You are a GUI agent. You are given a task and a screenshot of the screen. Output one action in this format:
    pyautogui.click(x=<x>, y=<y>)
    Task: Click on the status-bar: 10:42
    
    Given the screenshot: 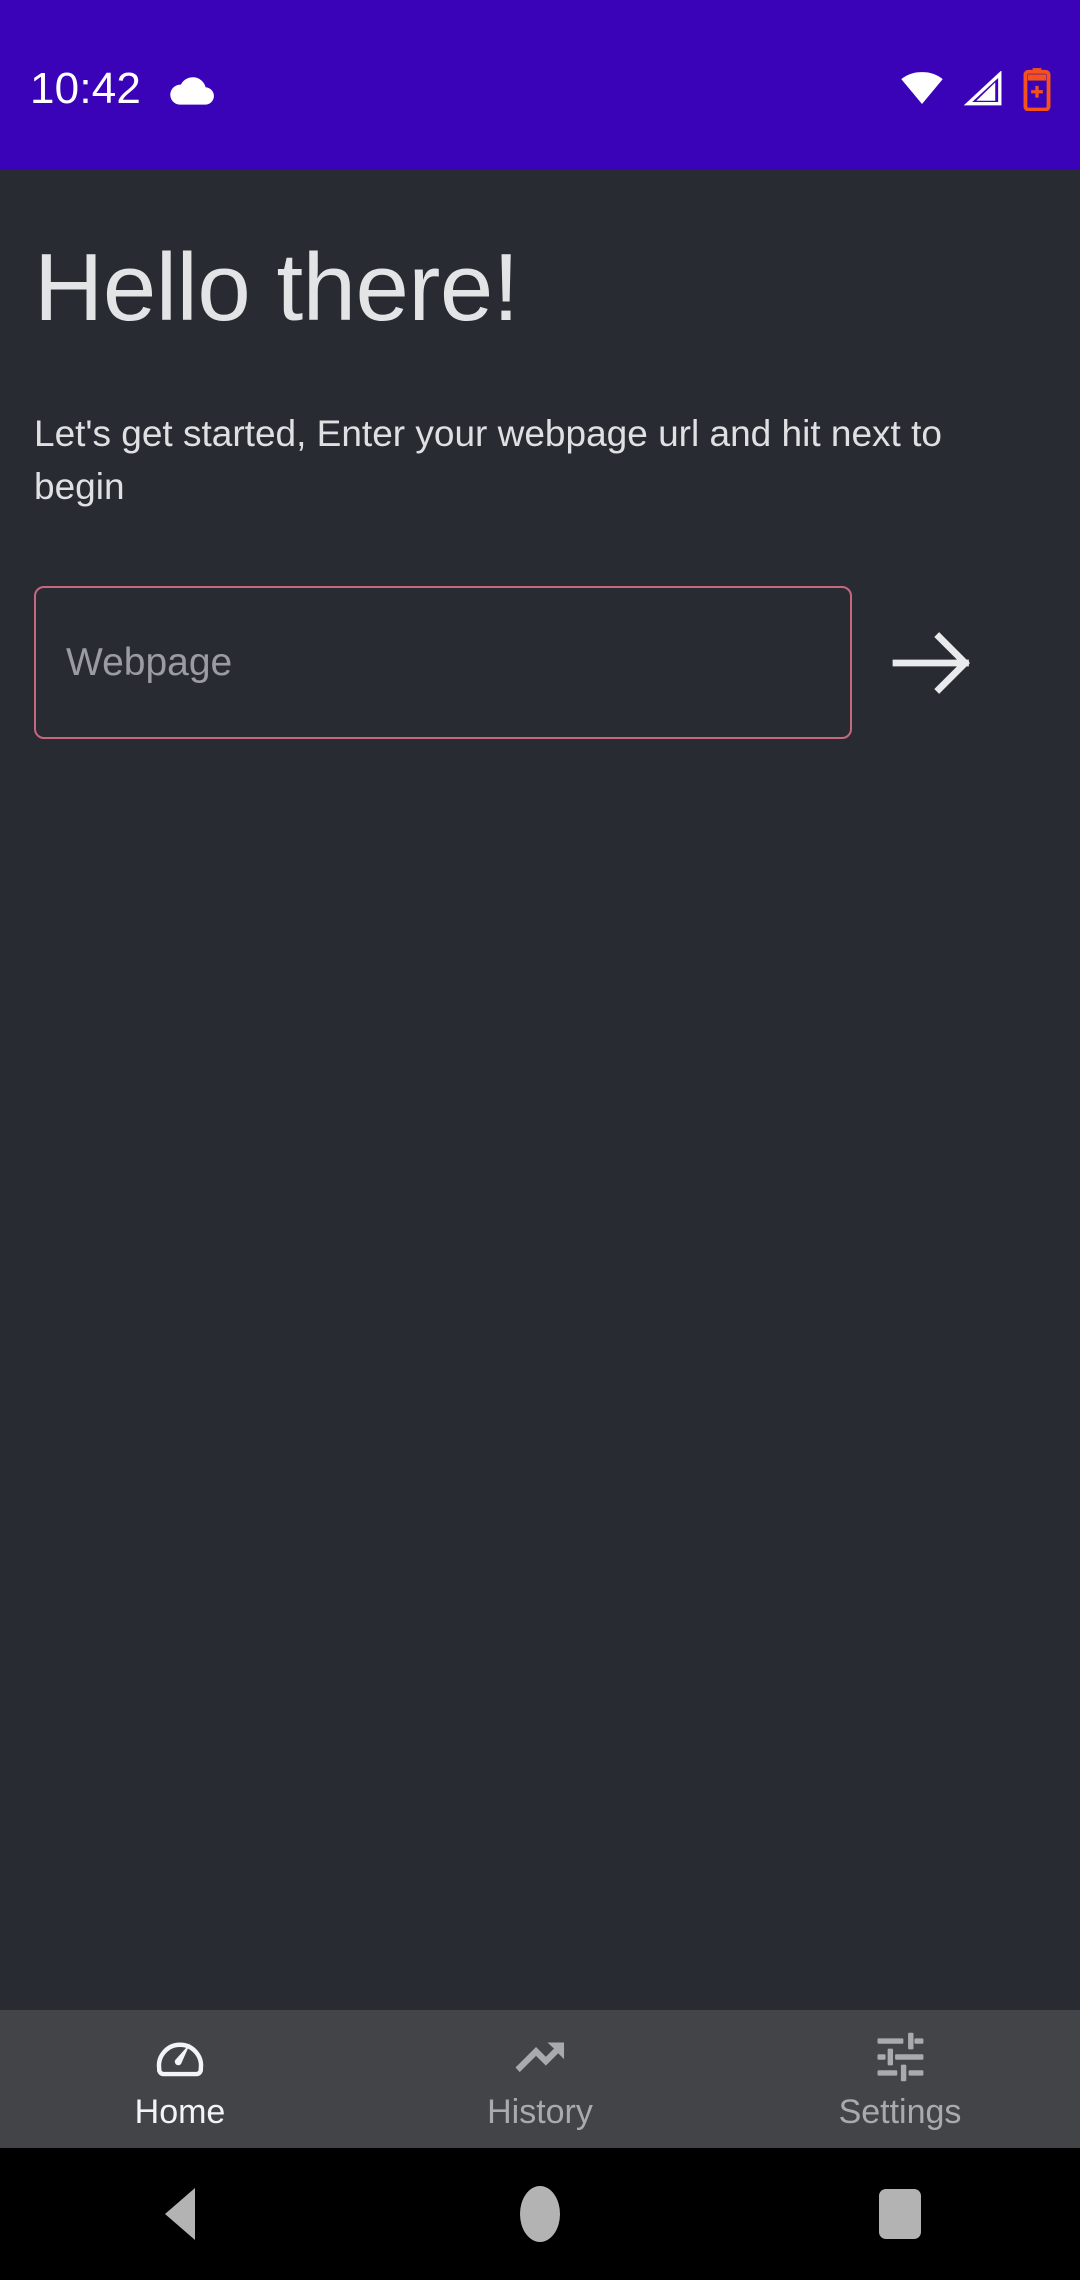 What is the action you would take?
    pyautogui.click(x=540, y=85)
    